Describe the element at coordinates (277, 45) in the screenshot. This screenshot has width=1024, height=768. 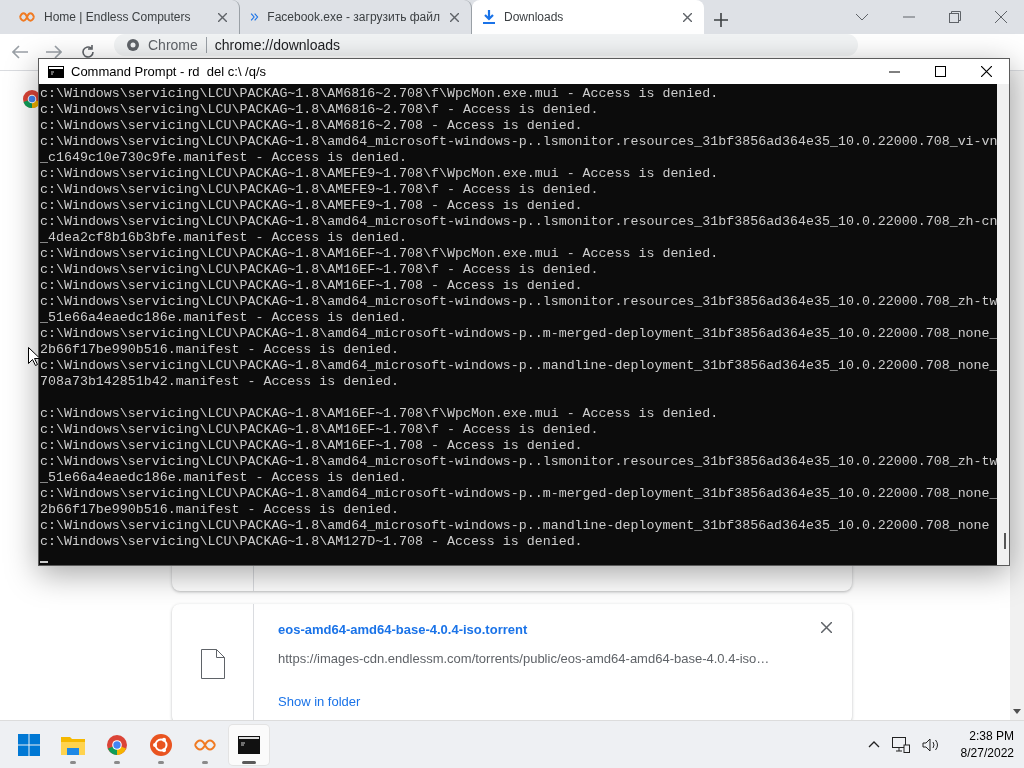
I see `url-text: chrome://downloads` at that location.